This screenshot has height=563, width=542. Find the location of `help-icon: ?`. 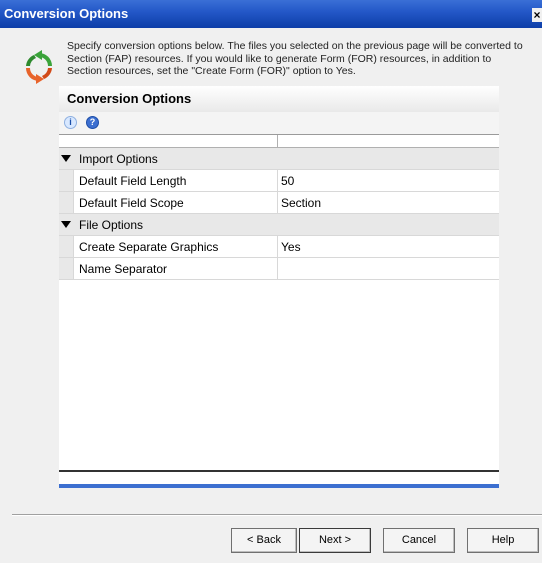

help-icon: ? is located at coordinates (92, 122).